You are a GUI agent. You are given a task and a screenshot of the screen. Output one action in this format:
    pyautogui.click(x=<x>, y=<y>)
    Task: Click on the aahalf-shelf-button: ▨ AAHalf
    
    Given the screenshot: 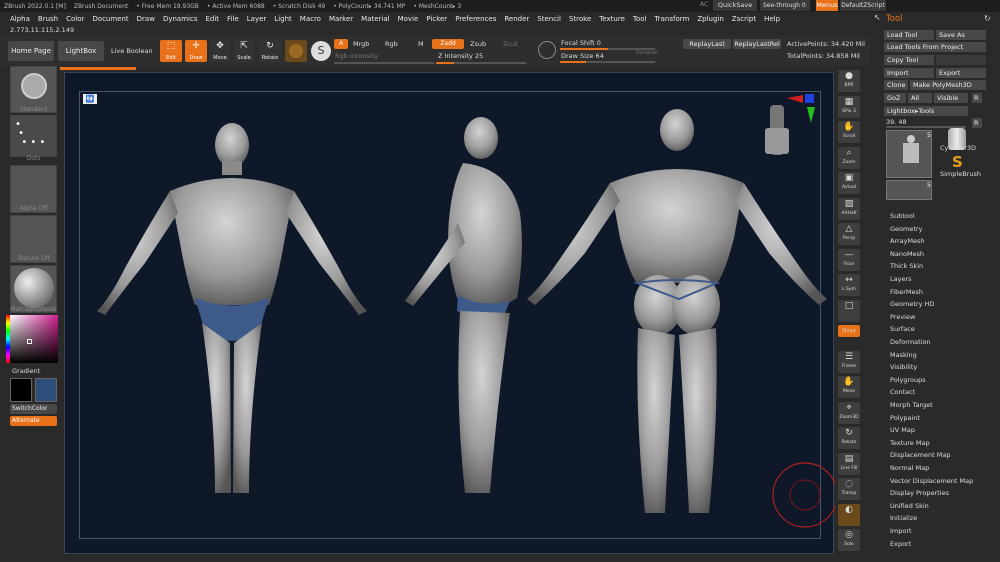 What is the action you would take?
    pyautogui.click(x=849, y=208)
    